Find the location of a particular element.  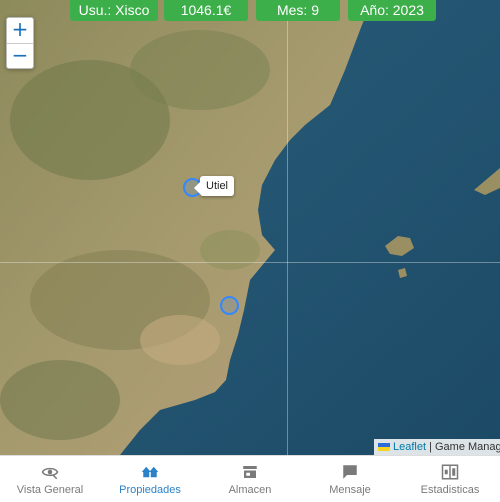

nav-almacen: Almacen is located at coordinates (250, 479).